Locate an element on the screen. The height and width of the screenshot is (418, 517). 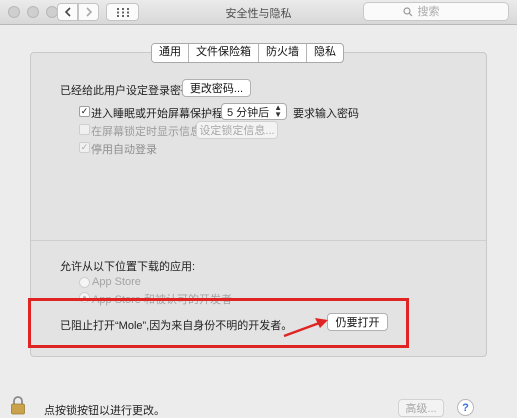
password-delay-select: 5 分钟后 ▲ ▼ is located at coordinates (254, 111).